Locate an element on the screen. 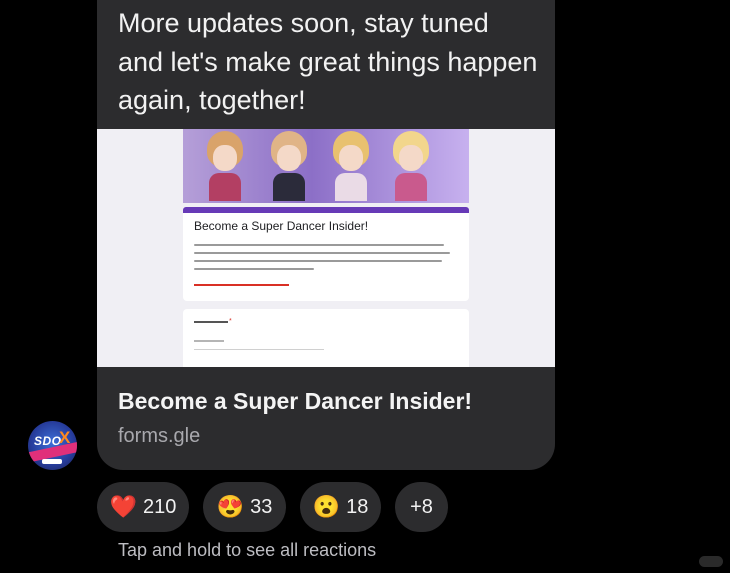 This screenshot has width=730, height=573. avatar-logo-mark: X is located at coordinates (65, 437).